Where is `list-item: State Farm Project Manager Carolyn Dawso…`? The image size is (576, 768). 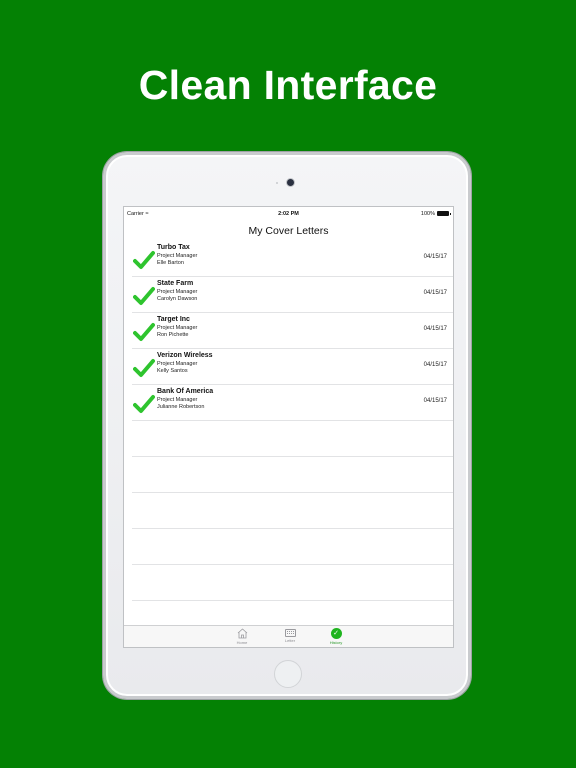
list-item: State Farm Project Manager Carolyn Dawso… is located at coordinates (292, 295).